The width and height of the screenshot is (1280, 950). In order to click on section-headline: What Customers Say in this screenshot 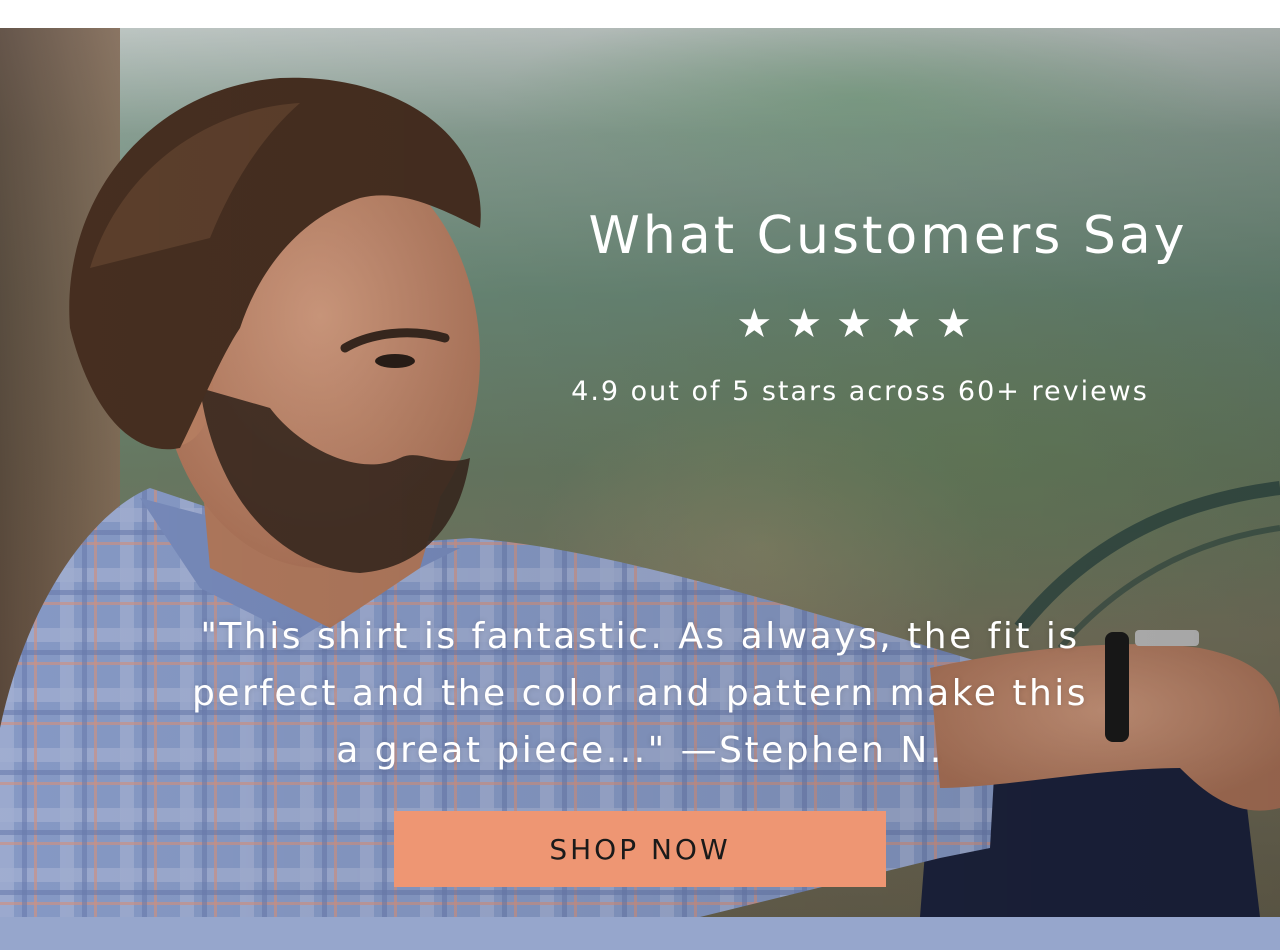, I will do `click(888, 236)`.